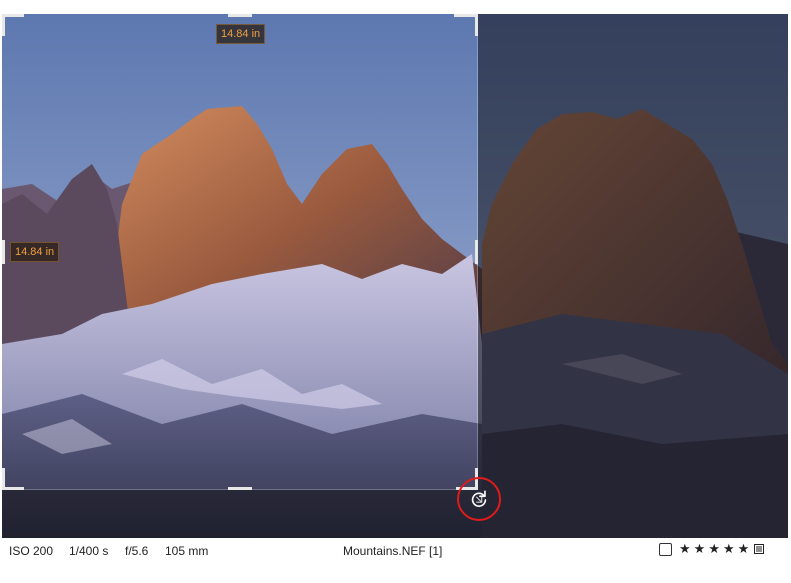  Describe the element at coordinates (240, 514) in the screenshot. I see `crop-shade-bottom` at that location.